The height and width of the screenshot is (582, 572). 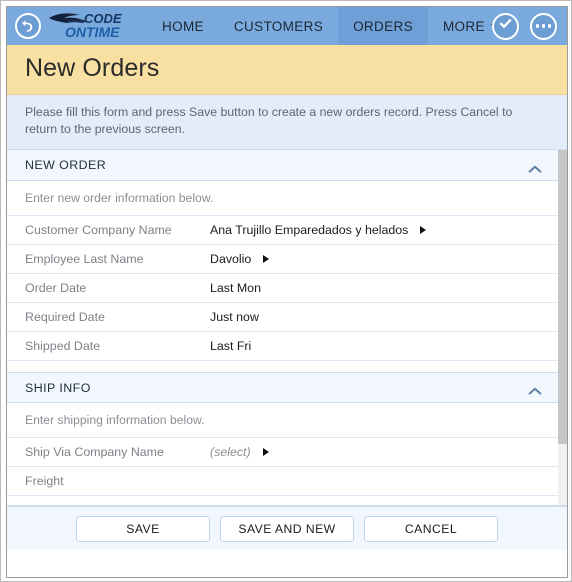 I want to click on checkmark-circle-icon, so click(x=505, y=26).